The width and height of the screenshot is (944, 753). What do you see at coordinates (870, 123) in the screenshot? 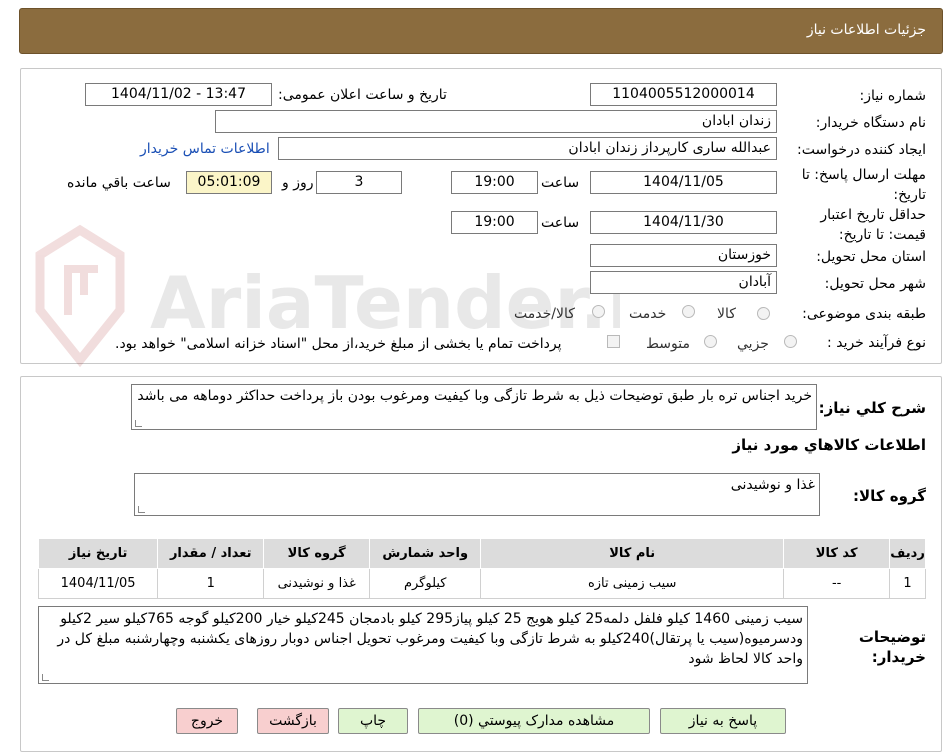
I see `buyer-label: نام دستگاه خریدار:` at bounding box center [870, 123].